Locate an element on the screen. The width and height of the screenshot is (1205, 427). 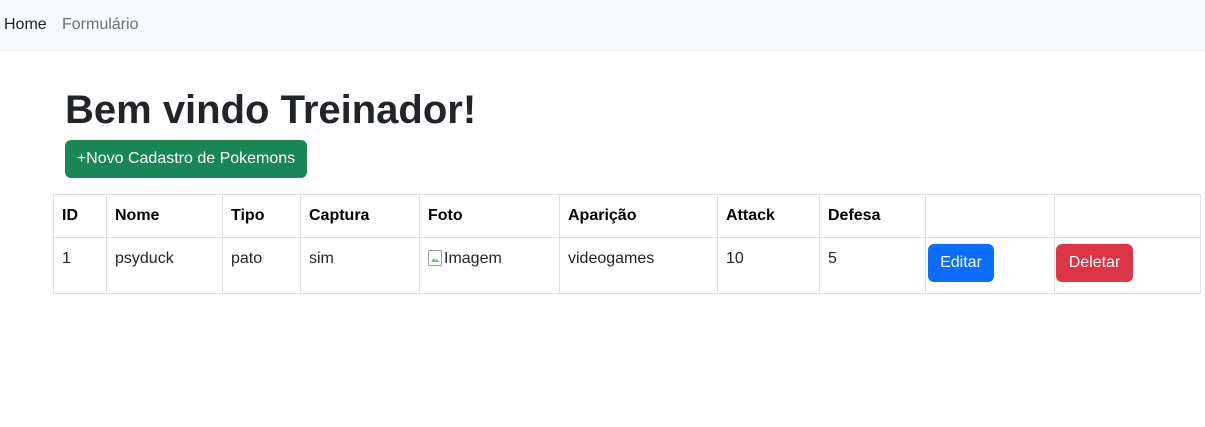
header-delete-col is located at coordinates (1127, 216).